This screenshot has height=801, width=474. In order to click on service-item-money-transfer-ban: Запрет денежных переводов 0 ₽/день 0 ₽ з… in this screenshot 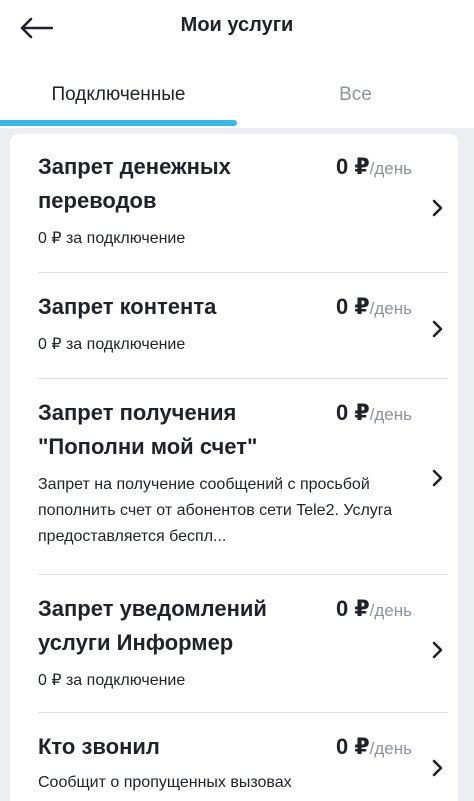, I will do `click(243, 205)`.